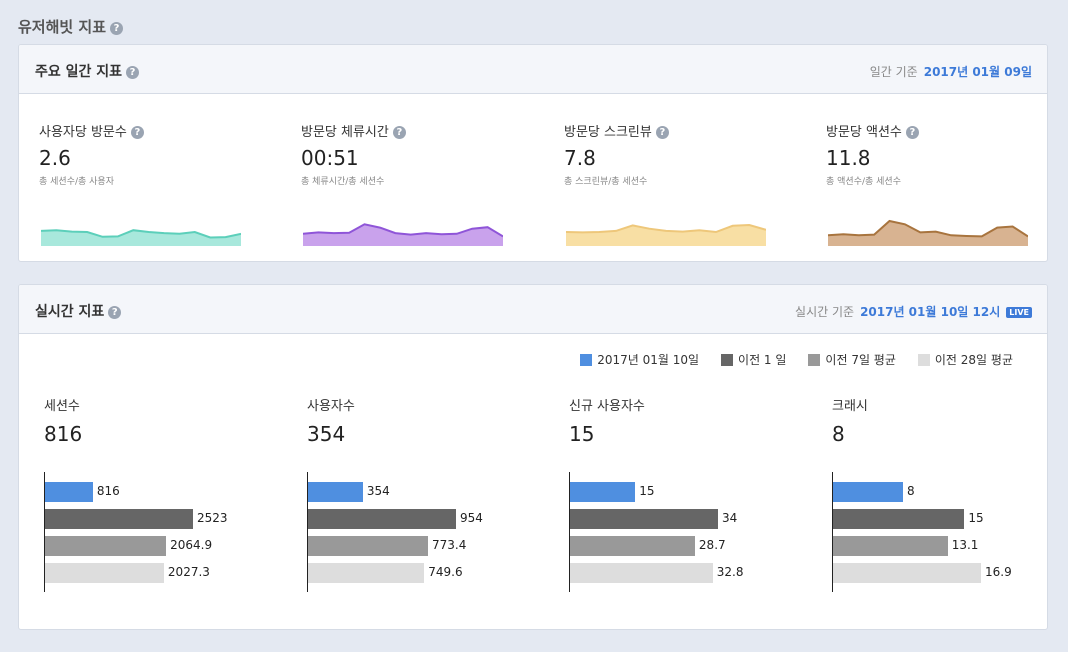  I want to click on realtime-title-text: 실시간 지표, so click(70, 312).